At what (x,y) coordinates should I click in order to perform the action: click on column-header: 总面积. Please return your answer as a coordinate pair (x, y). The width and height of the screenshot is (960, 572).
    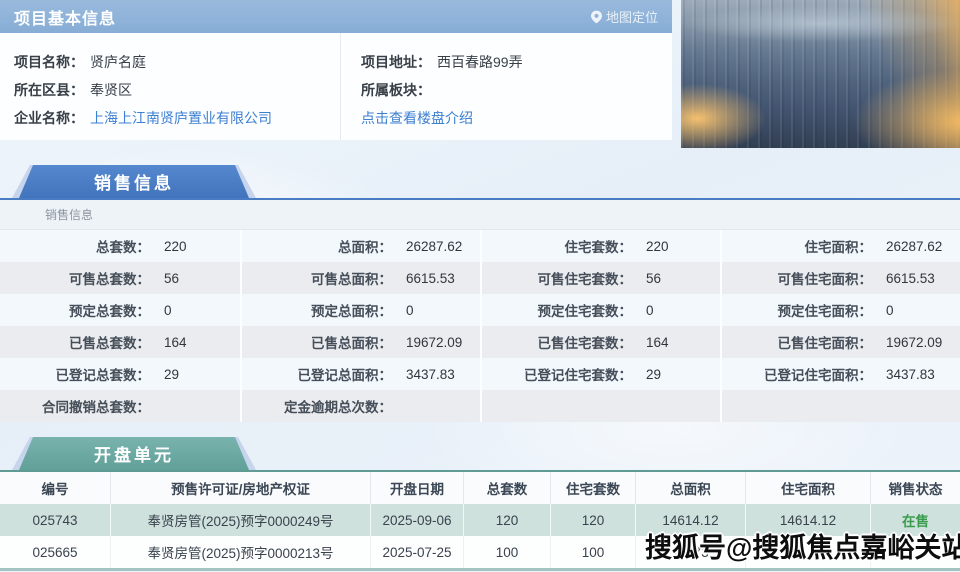
    Looking at the image, I should click on (690, 488).